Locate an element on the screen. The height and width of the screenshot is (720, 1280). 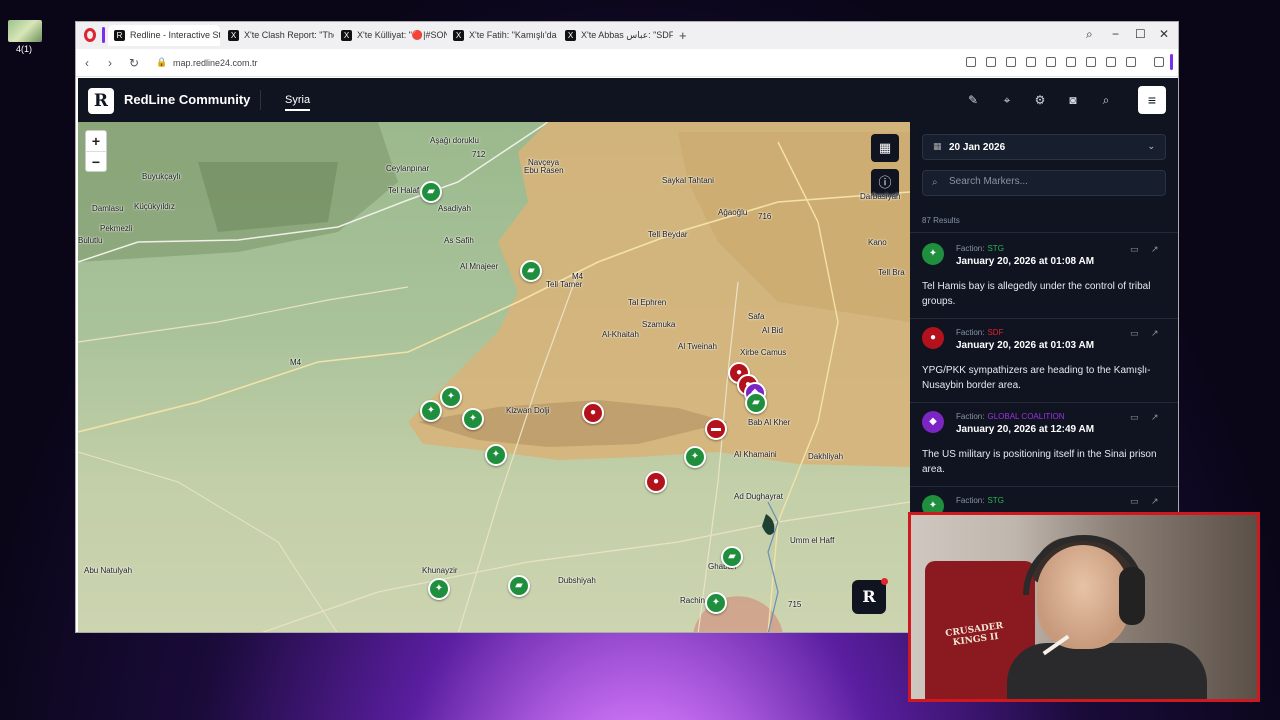
place-label: Pekmezli is located at coordinates (116, 228).